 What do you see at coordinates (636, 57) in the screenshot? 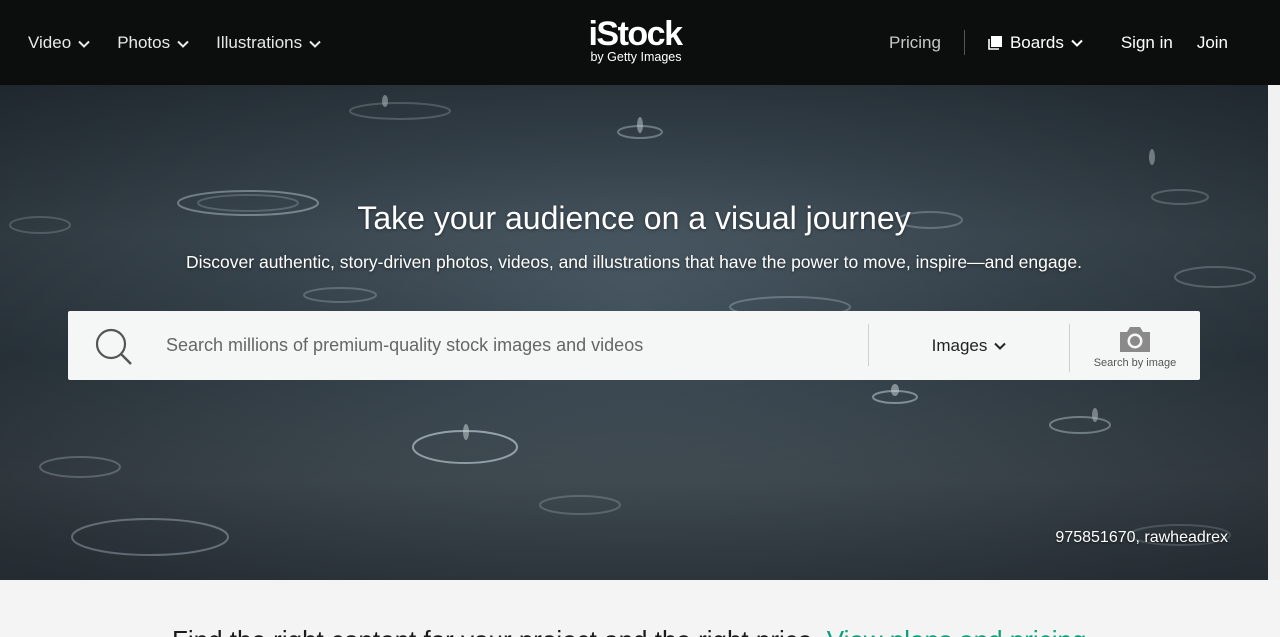
I see `logo-sub: by Getty Images` at bounding box center [636, 57].